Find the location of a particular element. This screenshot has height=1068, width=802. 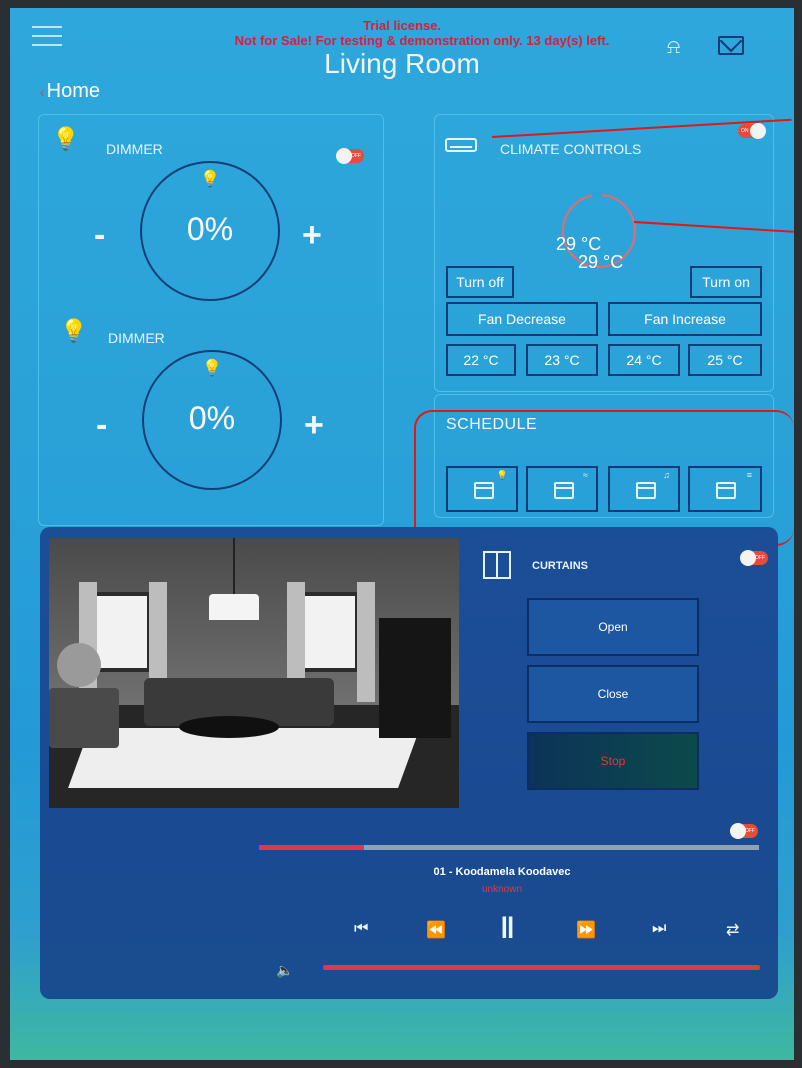

curtains-label: CURTAINS is located at coordinates (560, 566).